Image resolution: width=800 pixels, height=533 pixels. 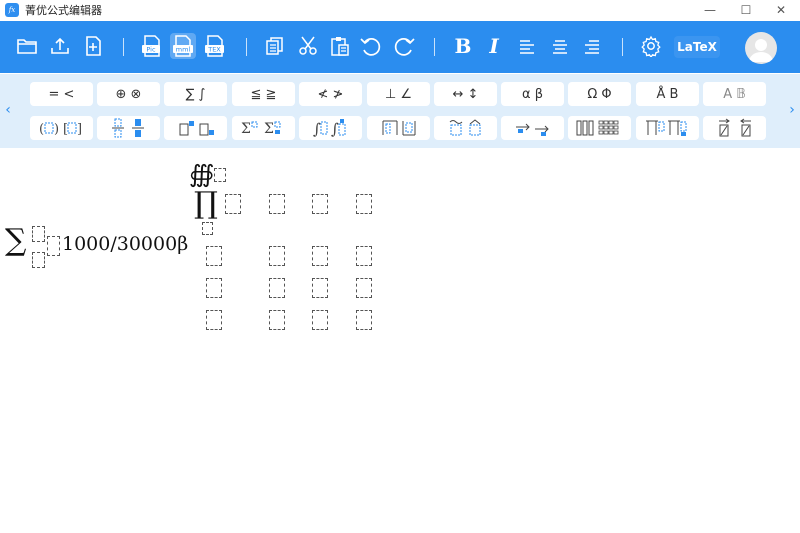 I want to click on palette-accent-template-button, so click(x=465, y=128).